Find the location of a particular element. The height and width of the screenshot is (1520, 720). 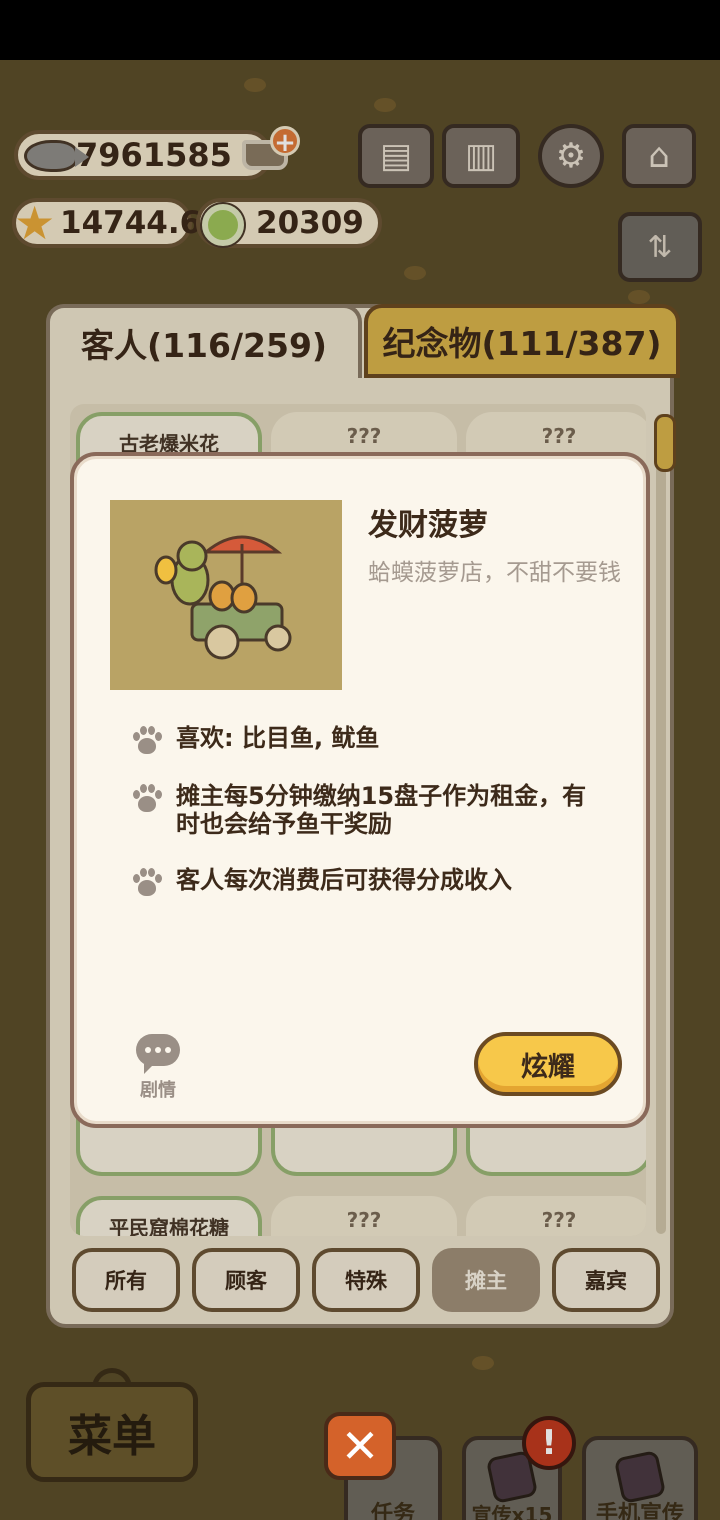

close-button: ✕ is located at coordinates (360, 1446).